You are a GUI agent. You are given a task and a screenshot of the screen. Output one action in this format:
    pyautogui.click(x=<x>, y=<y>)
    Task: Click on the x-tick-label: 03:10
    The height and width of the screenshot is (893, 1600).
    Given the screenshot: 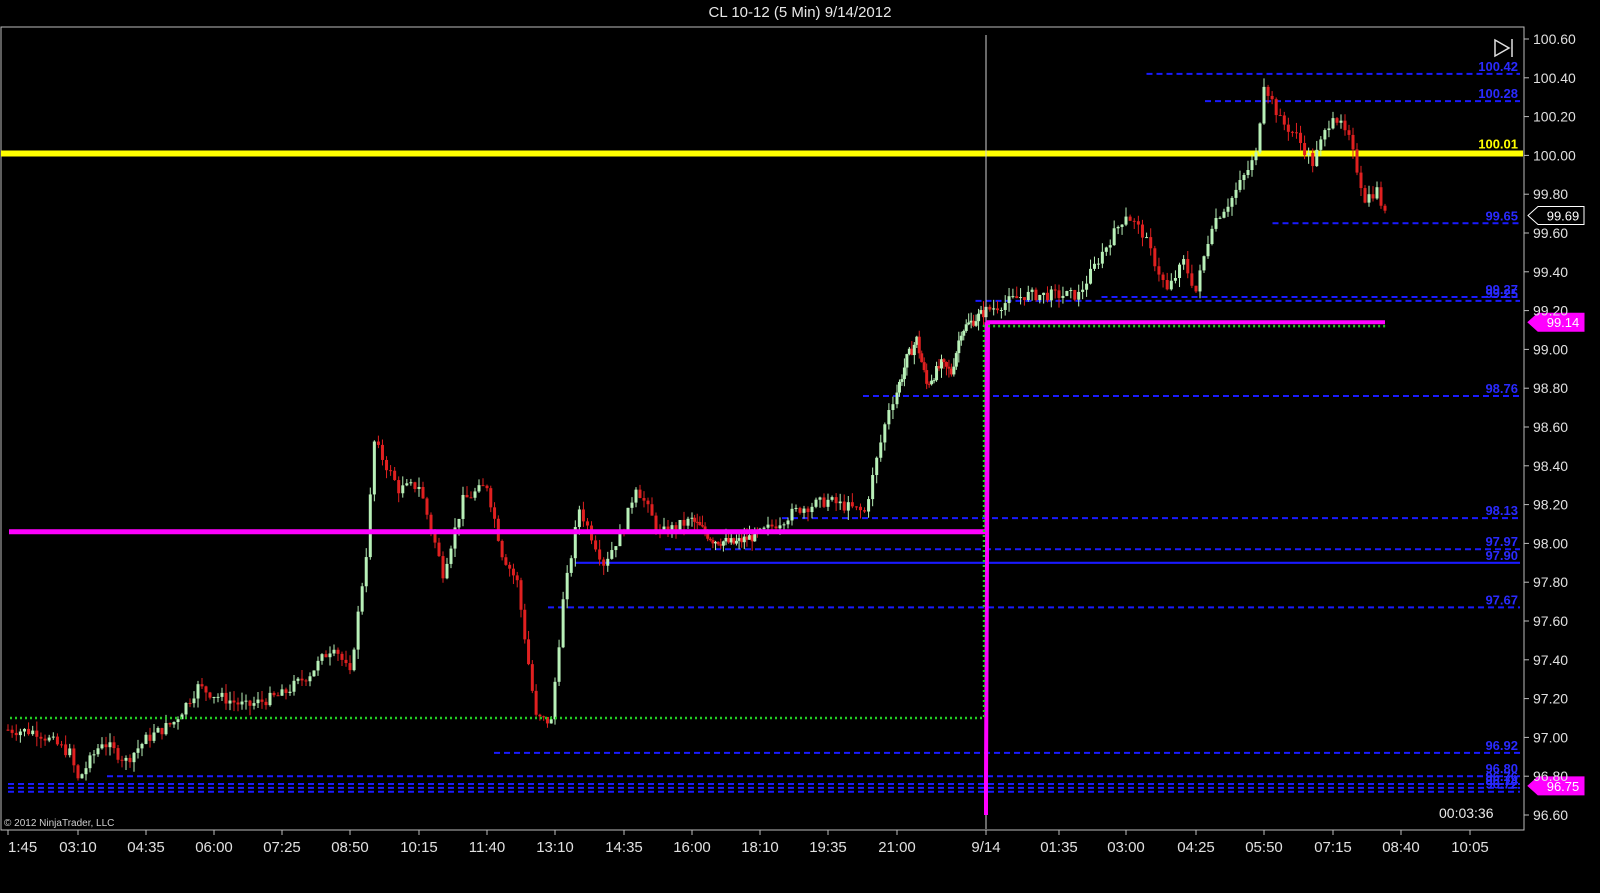 What is the action you would take?
    pyautogui.click(x=78, y=847)
    